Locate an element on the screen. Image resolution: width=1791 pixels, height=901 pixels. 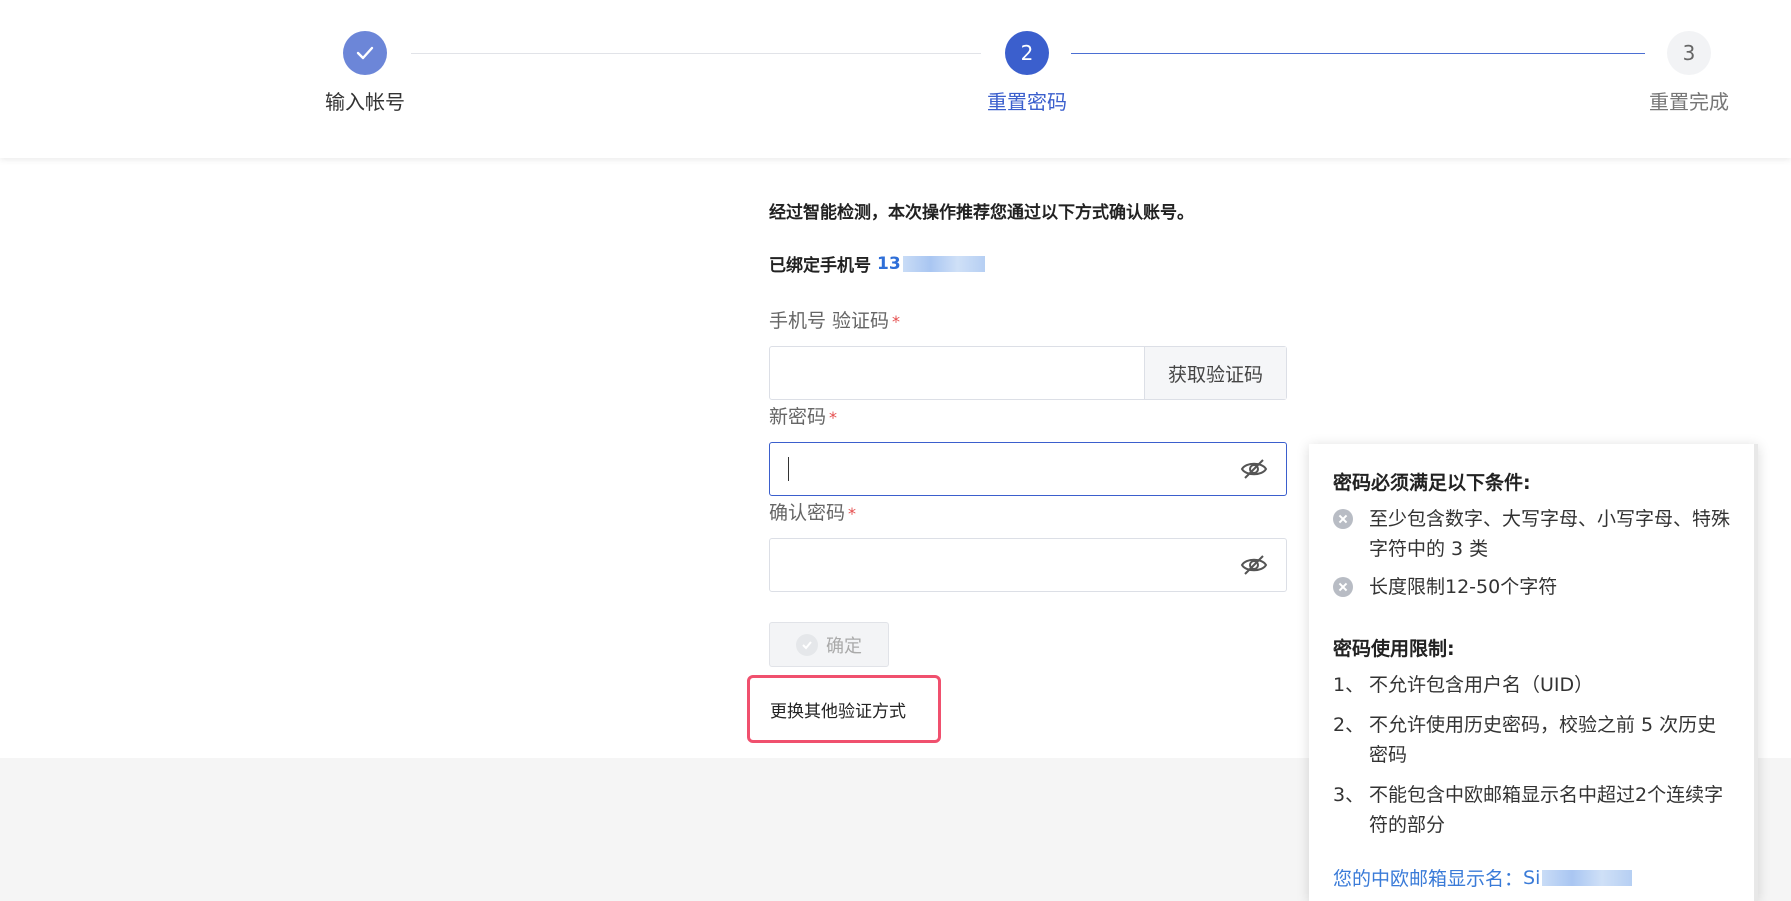
display-name-value: Si is located at coordinates (1532, 877).